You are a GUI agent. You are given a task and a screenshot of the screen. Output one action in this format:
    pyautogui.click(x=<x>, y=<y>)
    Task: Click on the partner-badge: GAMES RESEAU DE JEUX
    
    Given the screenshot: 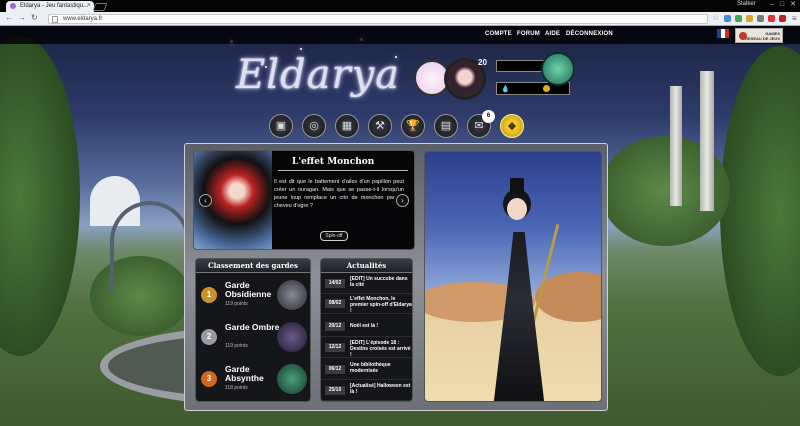 What is the action you would take?
    pyautogui.click(x=759, y=35)
    